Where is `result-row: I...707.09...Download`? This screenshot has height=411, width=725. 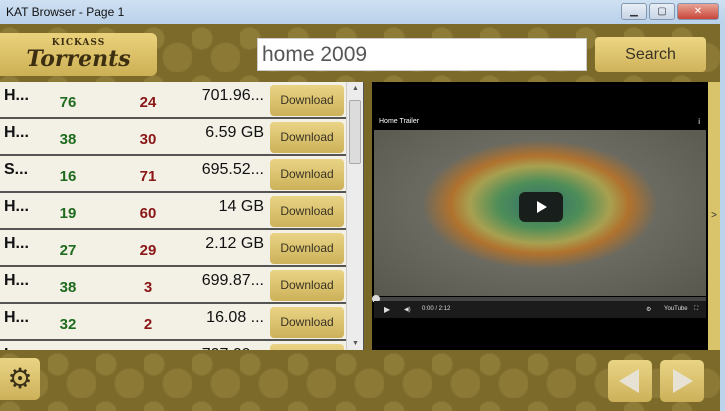 result-row: I...707.09...Download is located at coordinates (173, 345).